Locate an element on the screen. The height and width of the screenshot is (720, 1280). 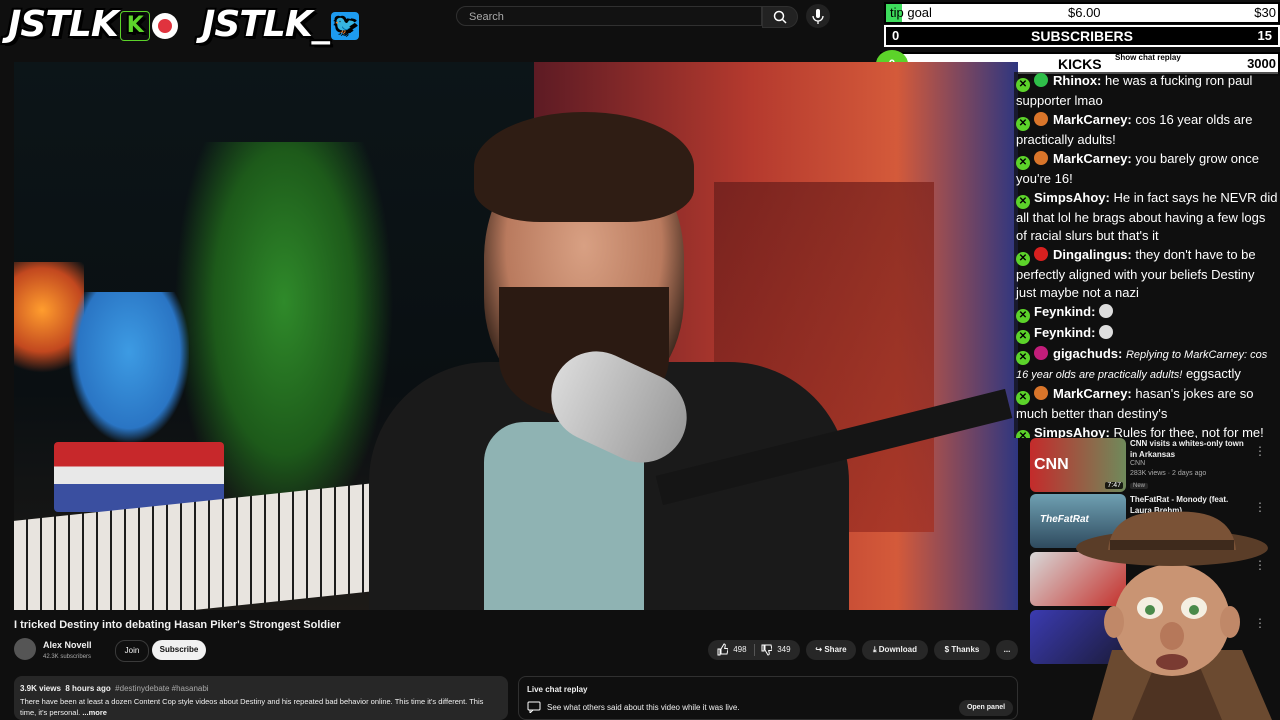
tip-goal-label: tip goal is located at coordinates (911, 12).